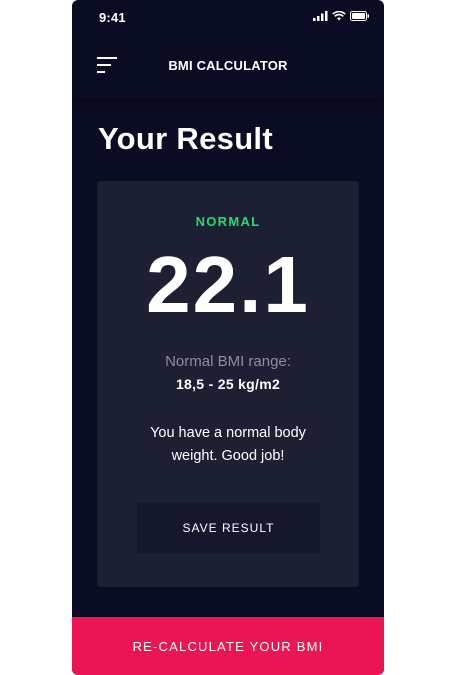 This screenshot has width=465, height=675. I want to click on normal-range-value: 18,5 - 25 kg/m2, so click(228, 384).